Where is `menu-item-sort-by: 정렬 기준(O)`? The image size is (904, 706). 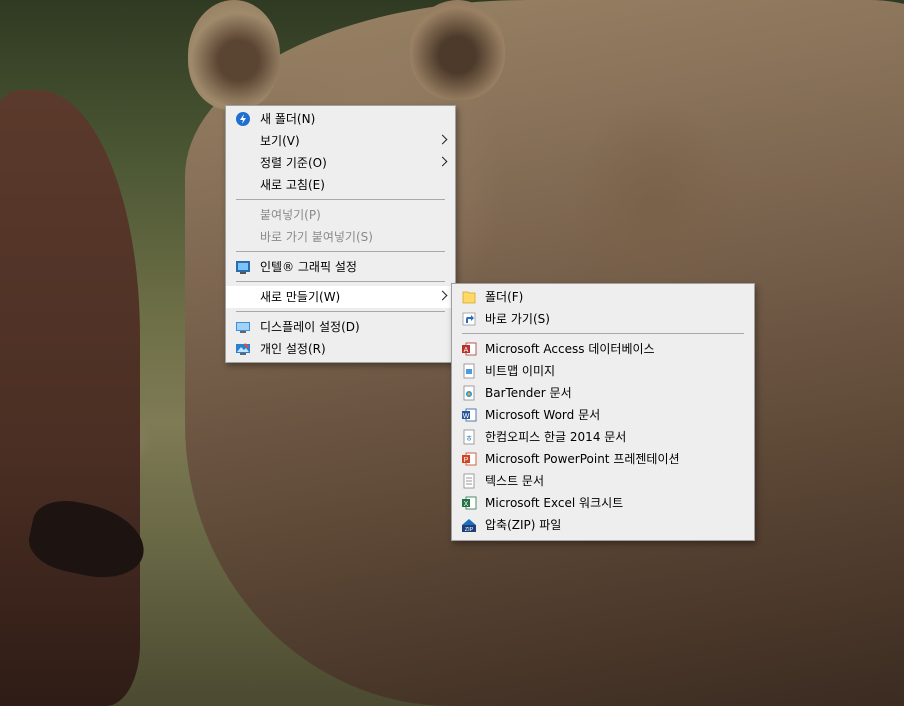
menu-item-sort-by: 정렬 기준(O) is located at coordinates (340, 163).